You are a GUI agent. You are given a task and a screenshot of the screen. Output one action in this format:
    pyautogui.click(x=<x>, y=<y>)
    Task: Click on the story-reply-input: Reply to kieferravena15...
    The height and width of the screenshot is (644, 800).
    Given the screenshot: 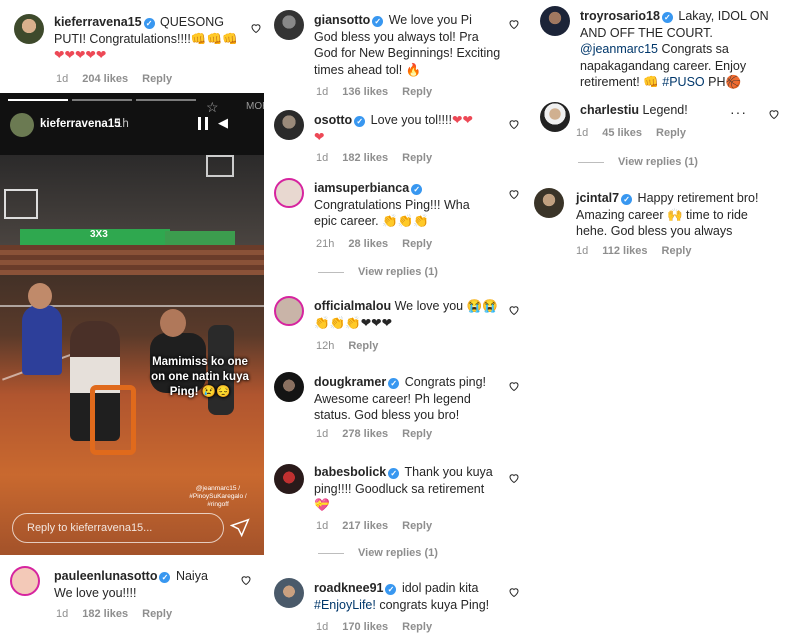 What is the action you would take?
    pyautogui.click(x=118, y=528)
    